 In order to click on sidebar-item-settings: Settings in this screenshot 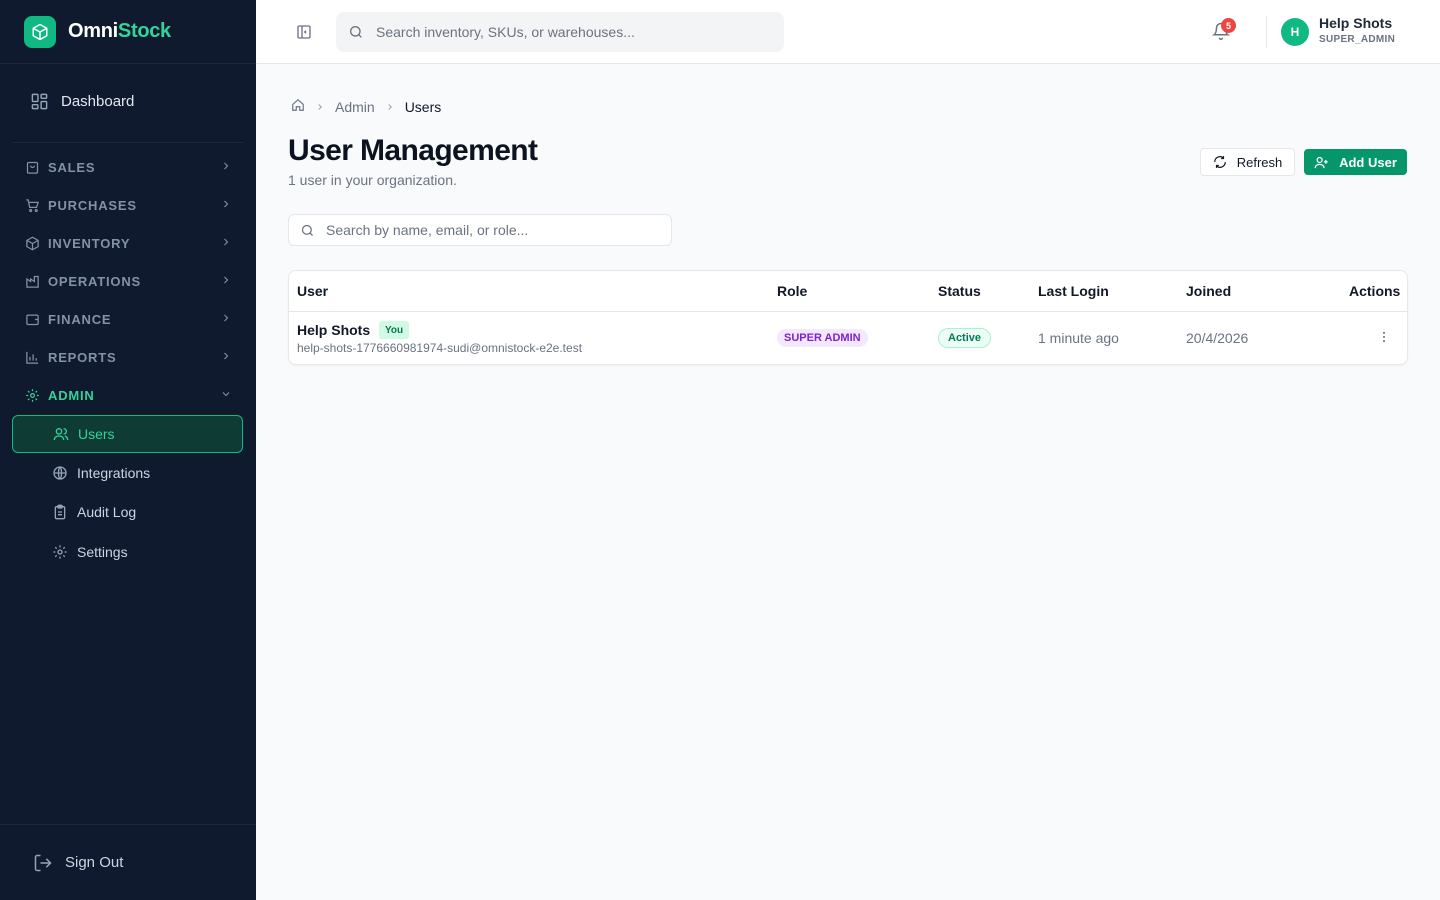, I will do `click(127, 552)`.